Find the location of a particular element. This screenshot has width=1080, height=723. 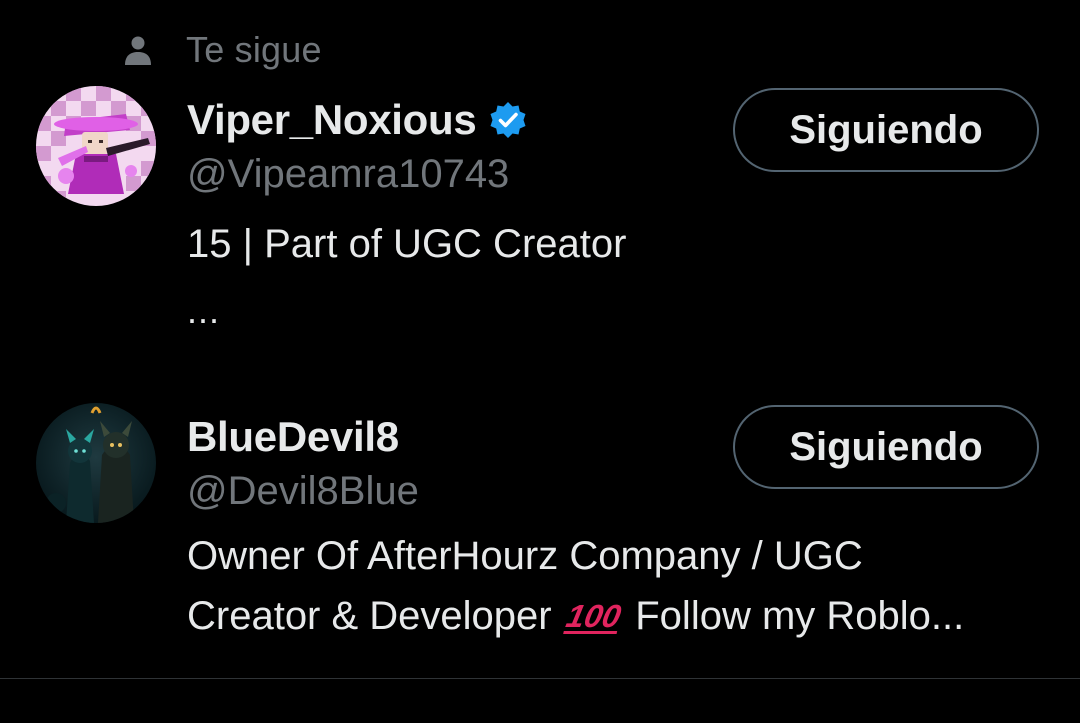

name-row: Viper_Noxious is located at coordinates (357, 120).